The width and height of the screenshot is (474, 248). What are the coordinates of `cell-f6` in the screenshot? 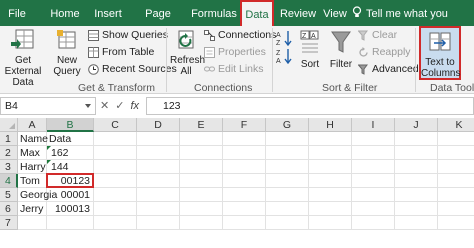 It's located at (244, 209).